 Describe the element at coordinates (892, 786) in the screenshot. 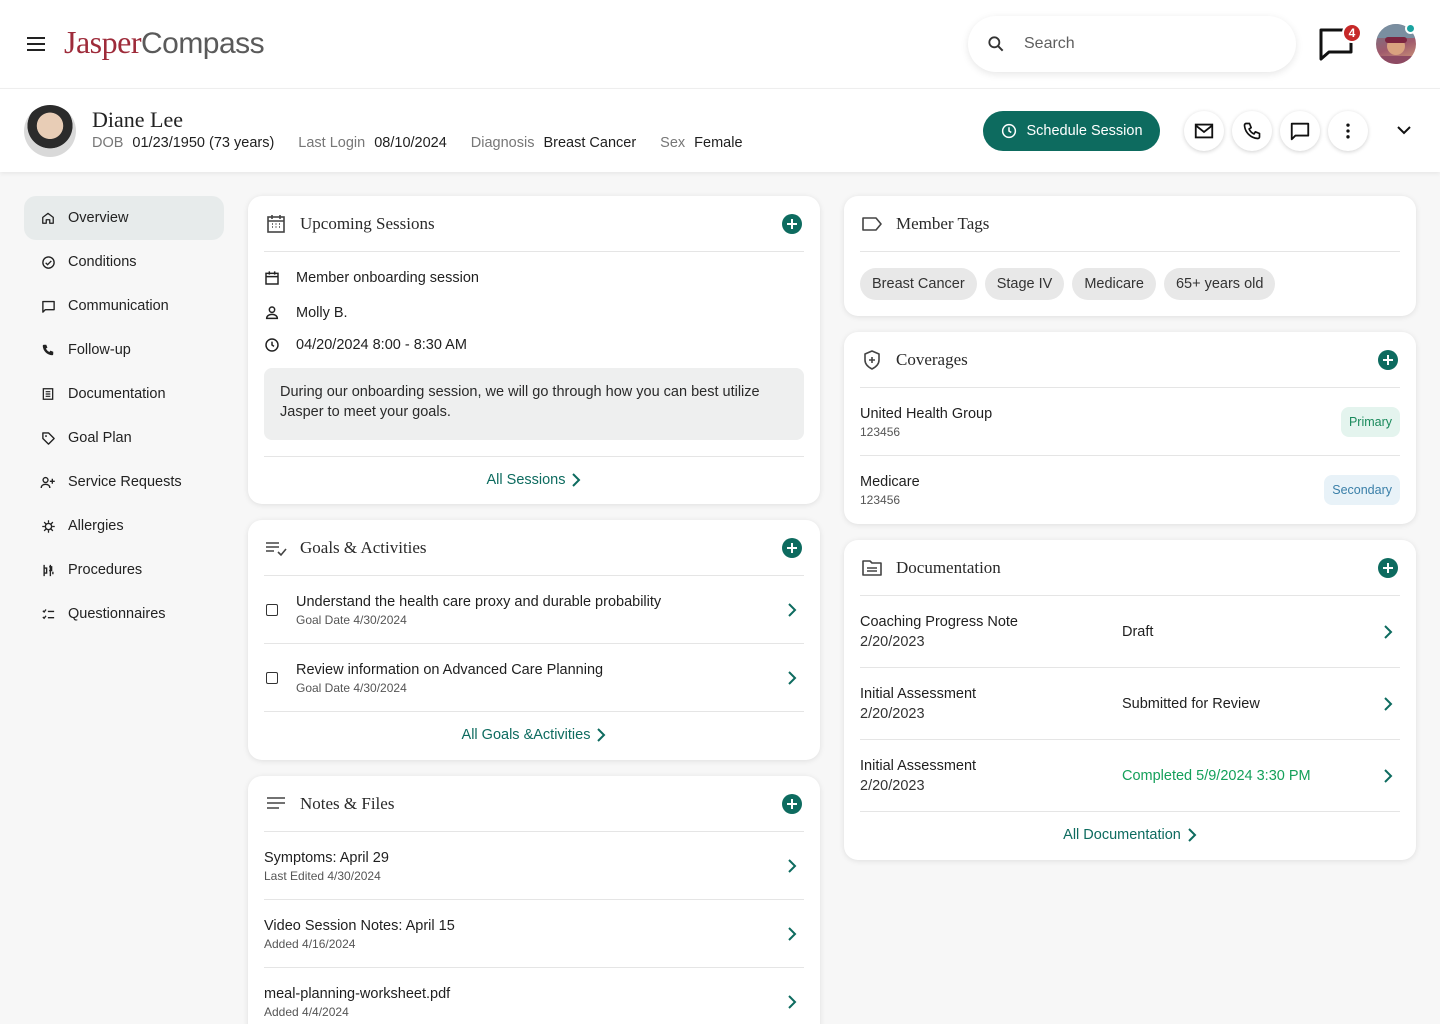

I see `document-date: 2/20/2023` at that location.